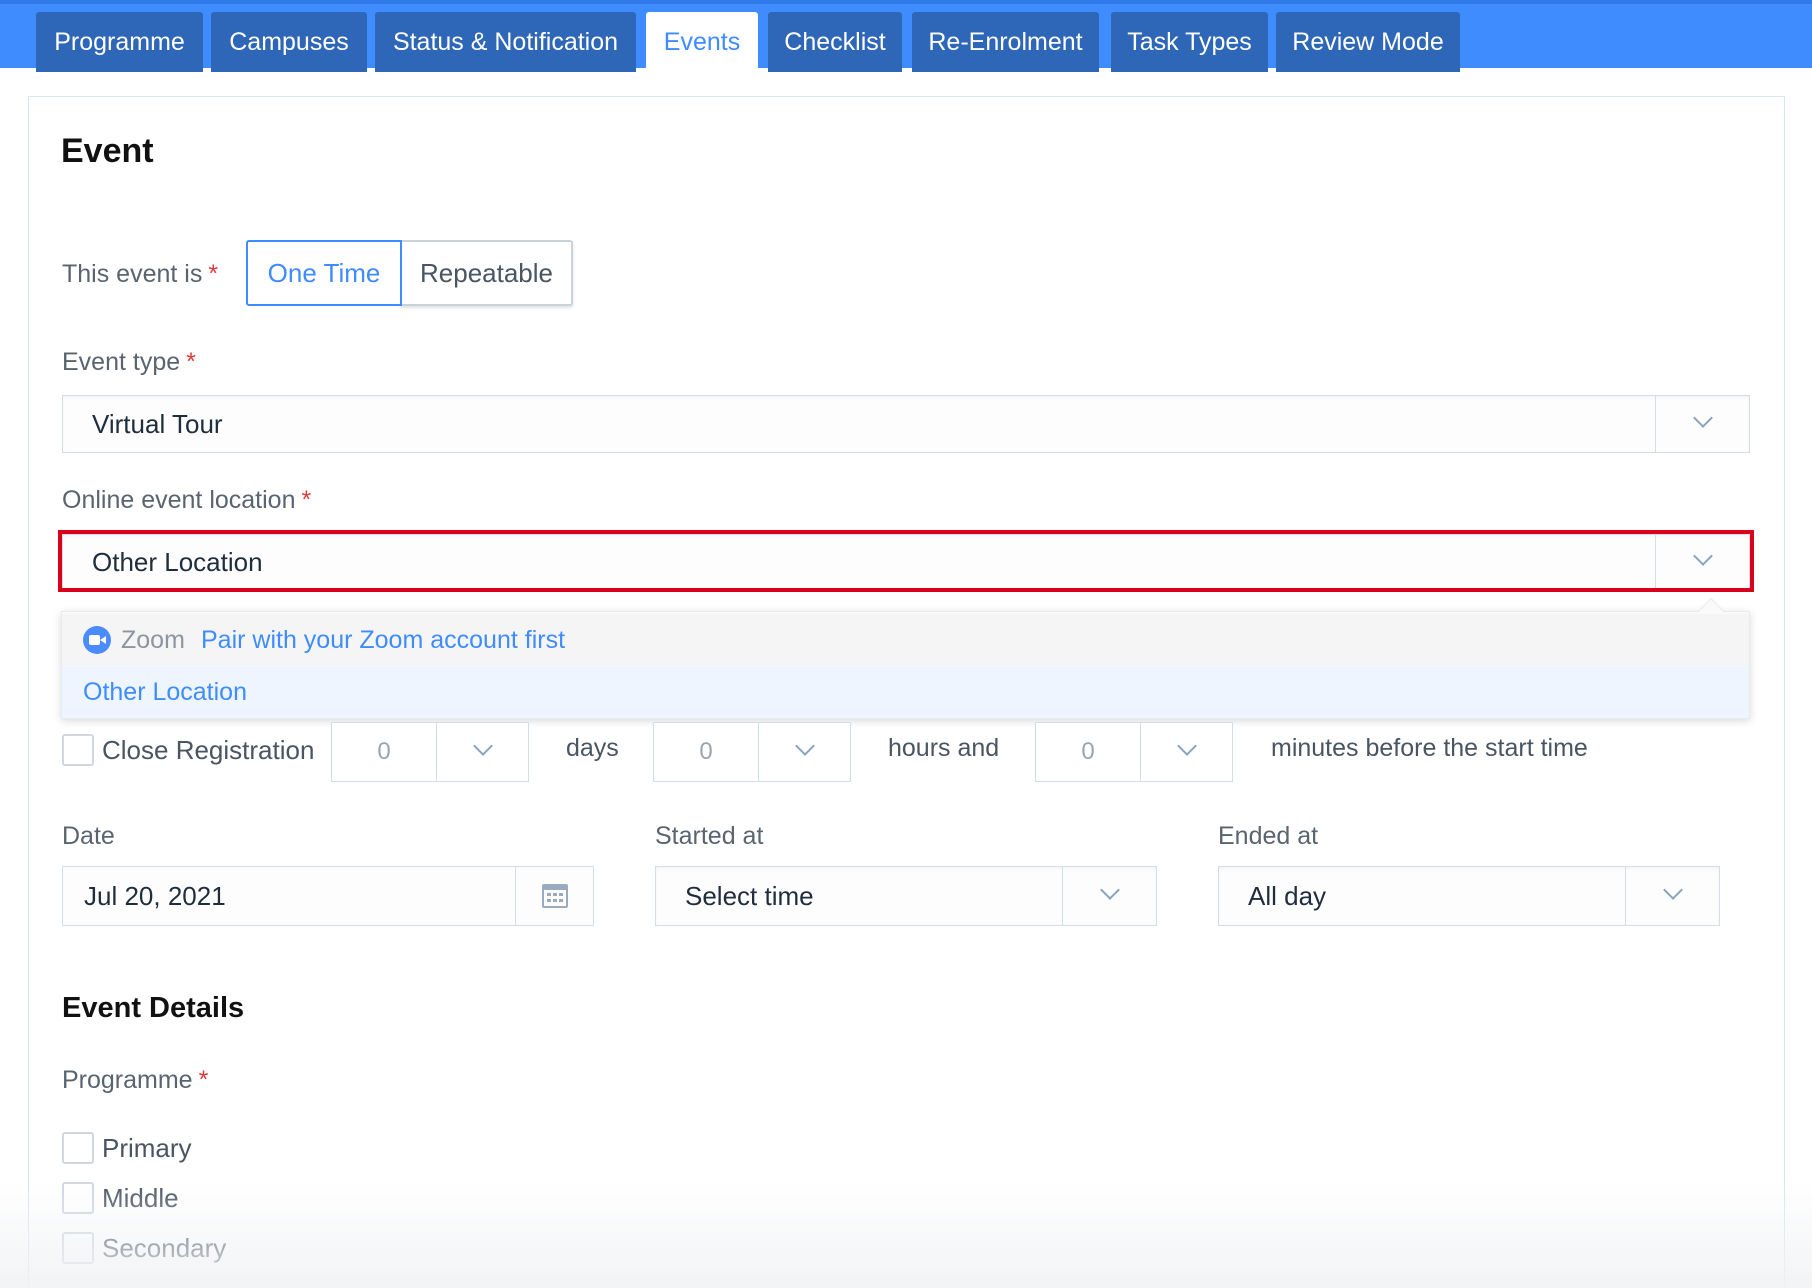 This screenshot has width=1812, height=1288. What do you see at coordinates (164, 1248) in the screenshot?
I see `programme-option-secondary: Secondary` at bounding box center [164, 1248].